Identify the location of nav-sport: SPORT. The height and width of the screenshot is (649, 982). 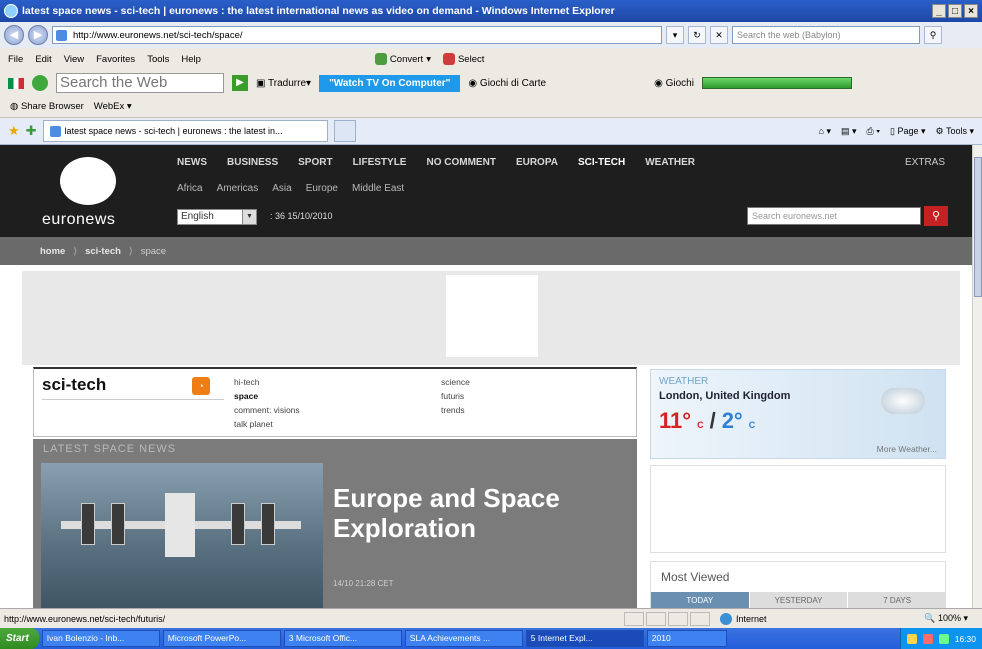
(315, 162).